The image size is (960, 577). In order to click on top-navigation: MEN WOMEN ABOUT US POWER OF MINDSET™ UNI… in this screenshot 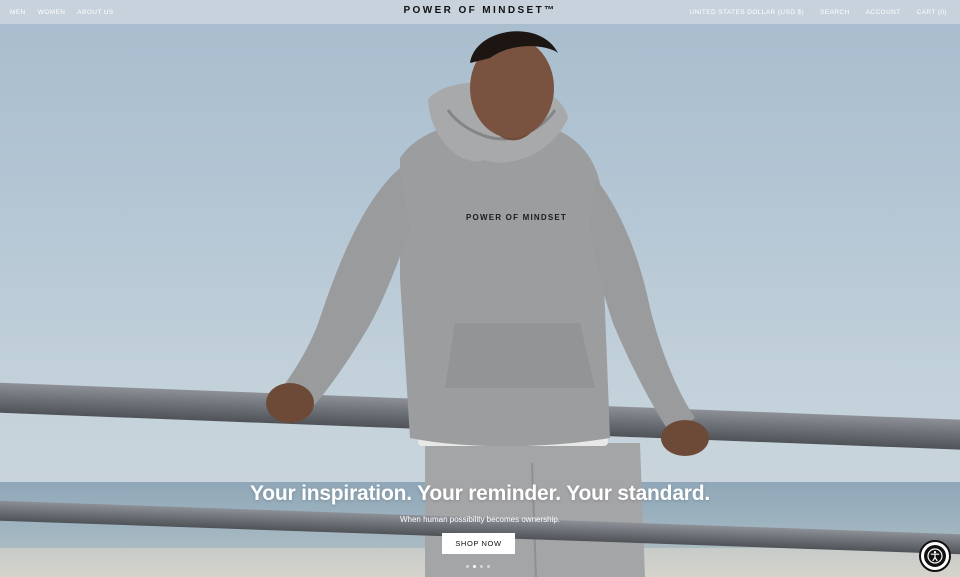, I will do `click(480, 12)`.